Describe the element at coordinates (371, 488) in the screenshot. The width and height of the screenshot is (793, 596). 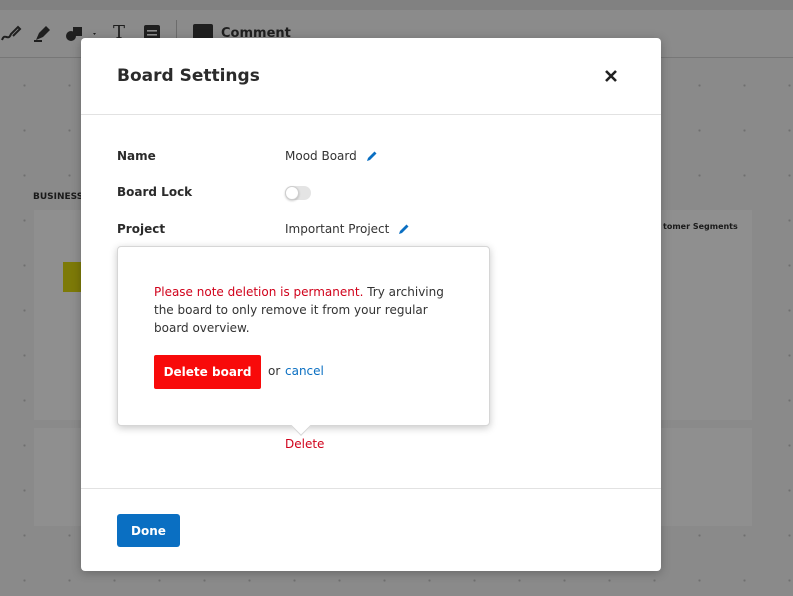
I see `footer-divider` at that location.